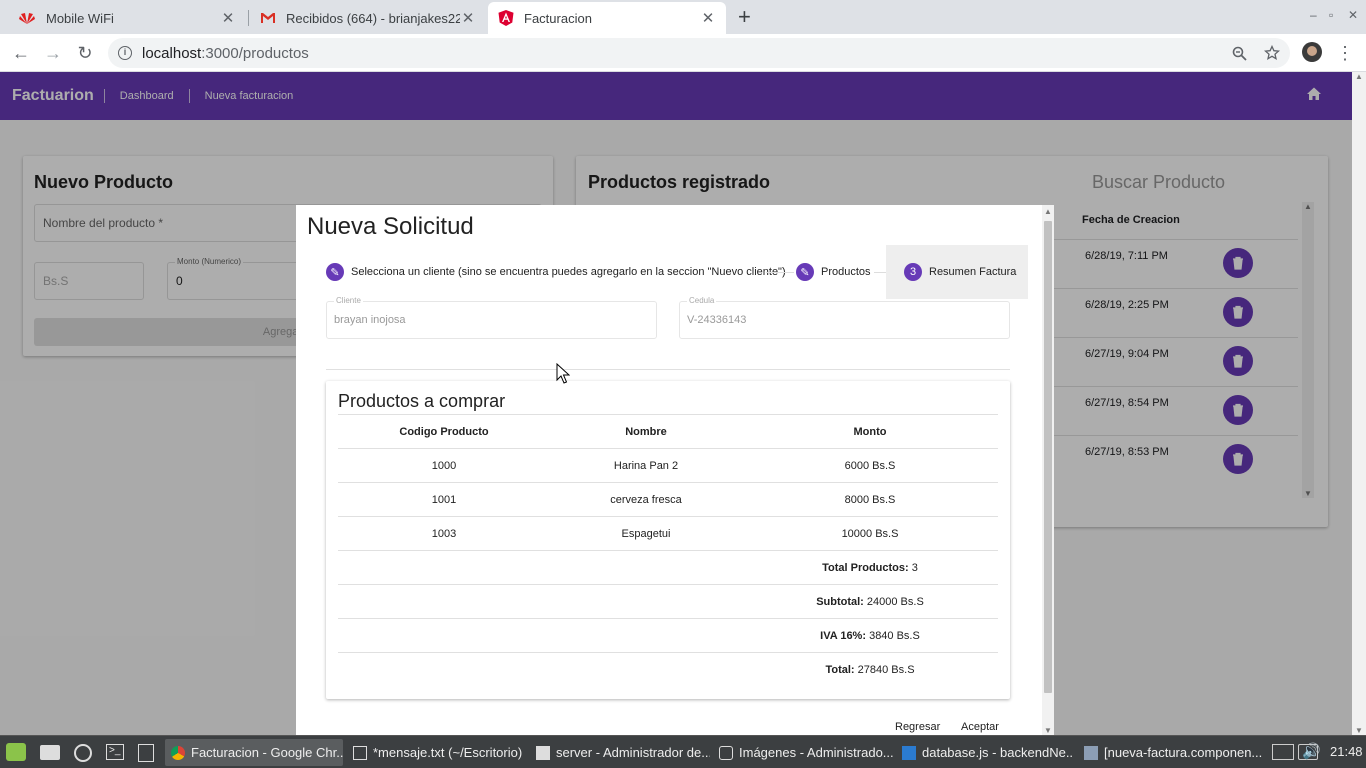 This screenshot has width=1366, height=768. What do you see at coordinates (360, 752) in the screenshot?
I see `document-icon` at bounding box center [360, 752].